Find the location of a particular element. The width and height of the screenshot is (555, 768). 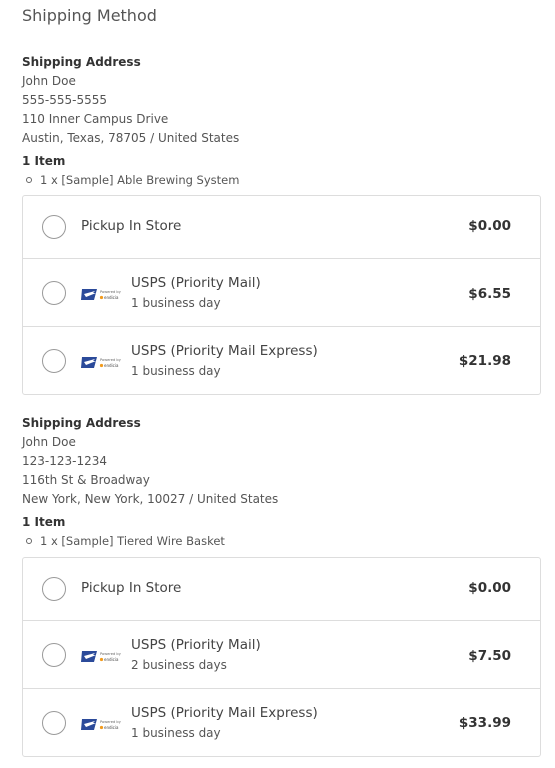

recipient-phone: 123-123-1234 is located at coordinates (65, 461).